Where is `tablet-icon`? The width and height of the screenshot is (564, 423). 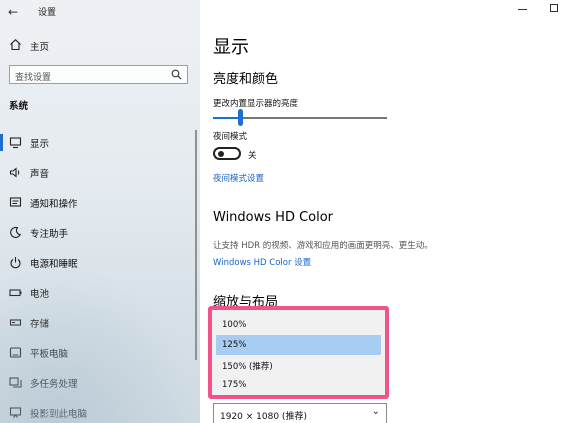 tablet-icon is located at coordinates (15, 352).